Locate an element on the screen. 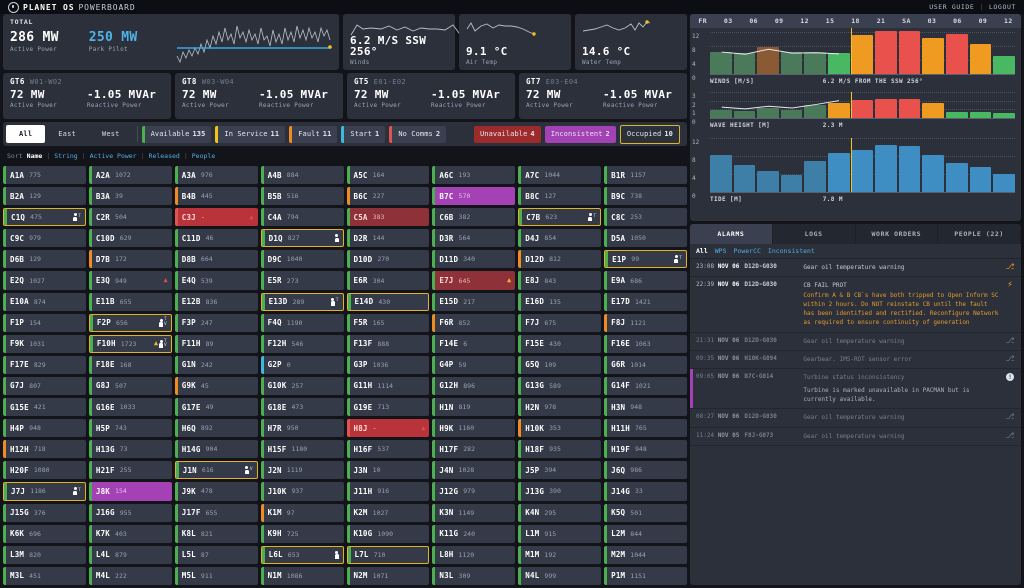 This screenshot has width=1024, height=588. turbine-cell: F16E 1063 is located at coordinates (645, 343).